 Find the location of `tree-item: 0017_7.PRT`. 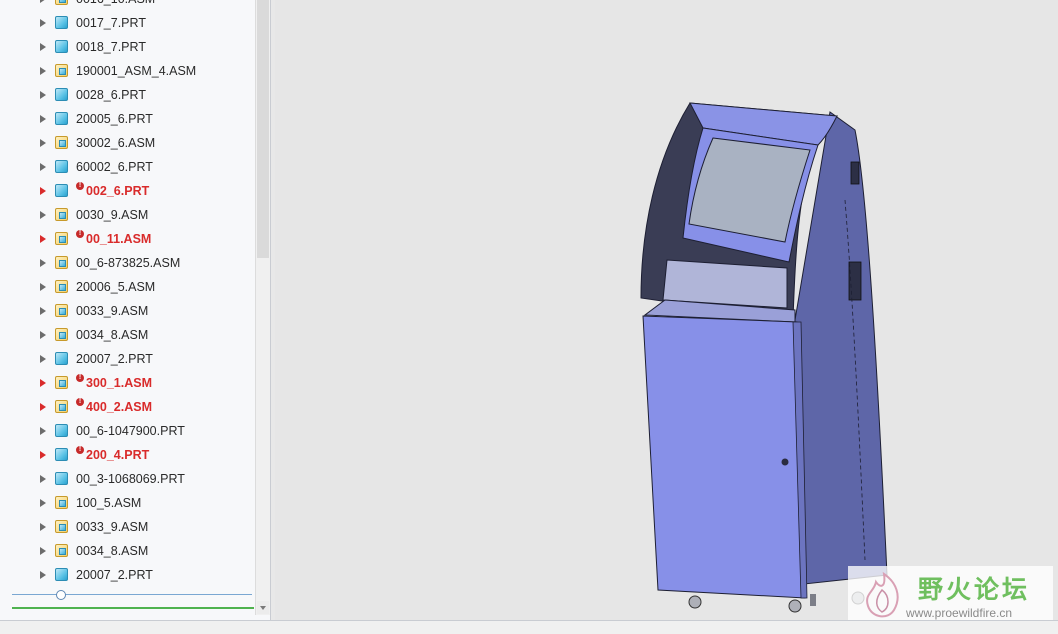

tree-item: 0017_7.PRT is located at coordinates (127, 23).